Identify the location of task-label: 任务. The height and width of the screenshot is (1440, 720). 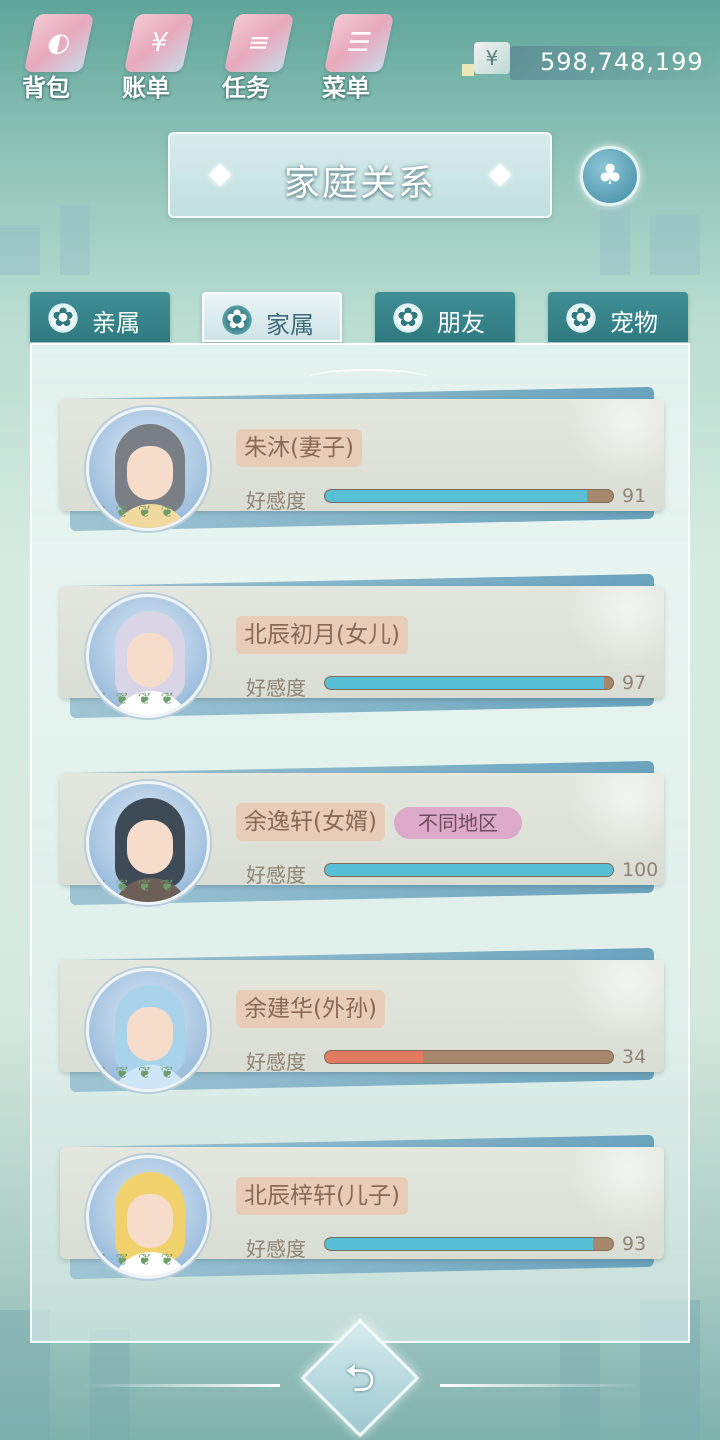
(246, 88).